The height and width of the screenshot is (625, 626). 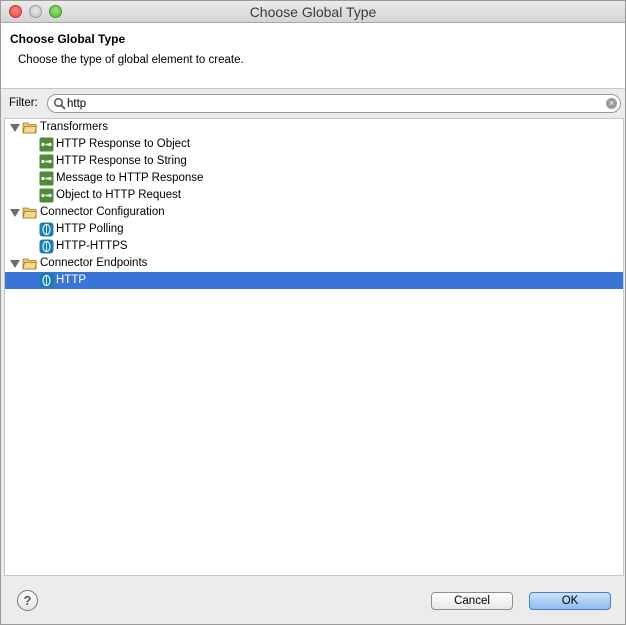 What do you see at coordinates (472, 601) in the screenshot?
I see `cancel-button: Cancel` at bounding box center [472, 601].